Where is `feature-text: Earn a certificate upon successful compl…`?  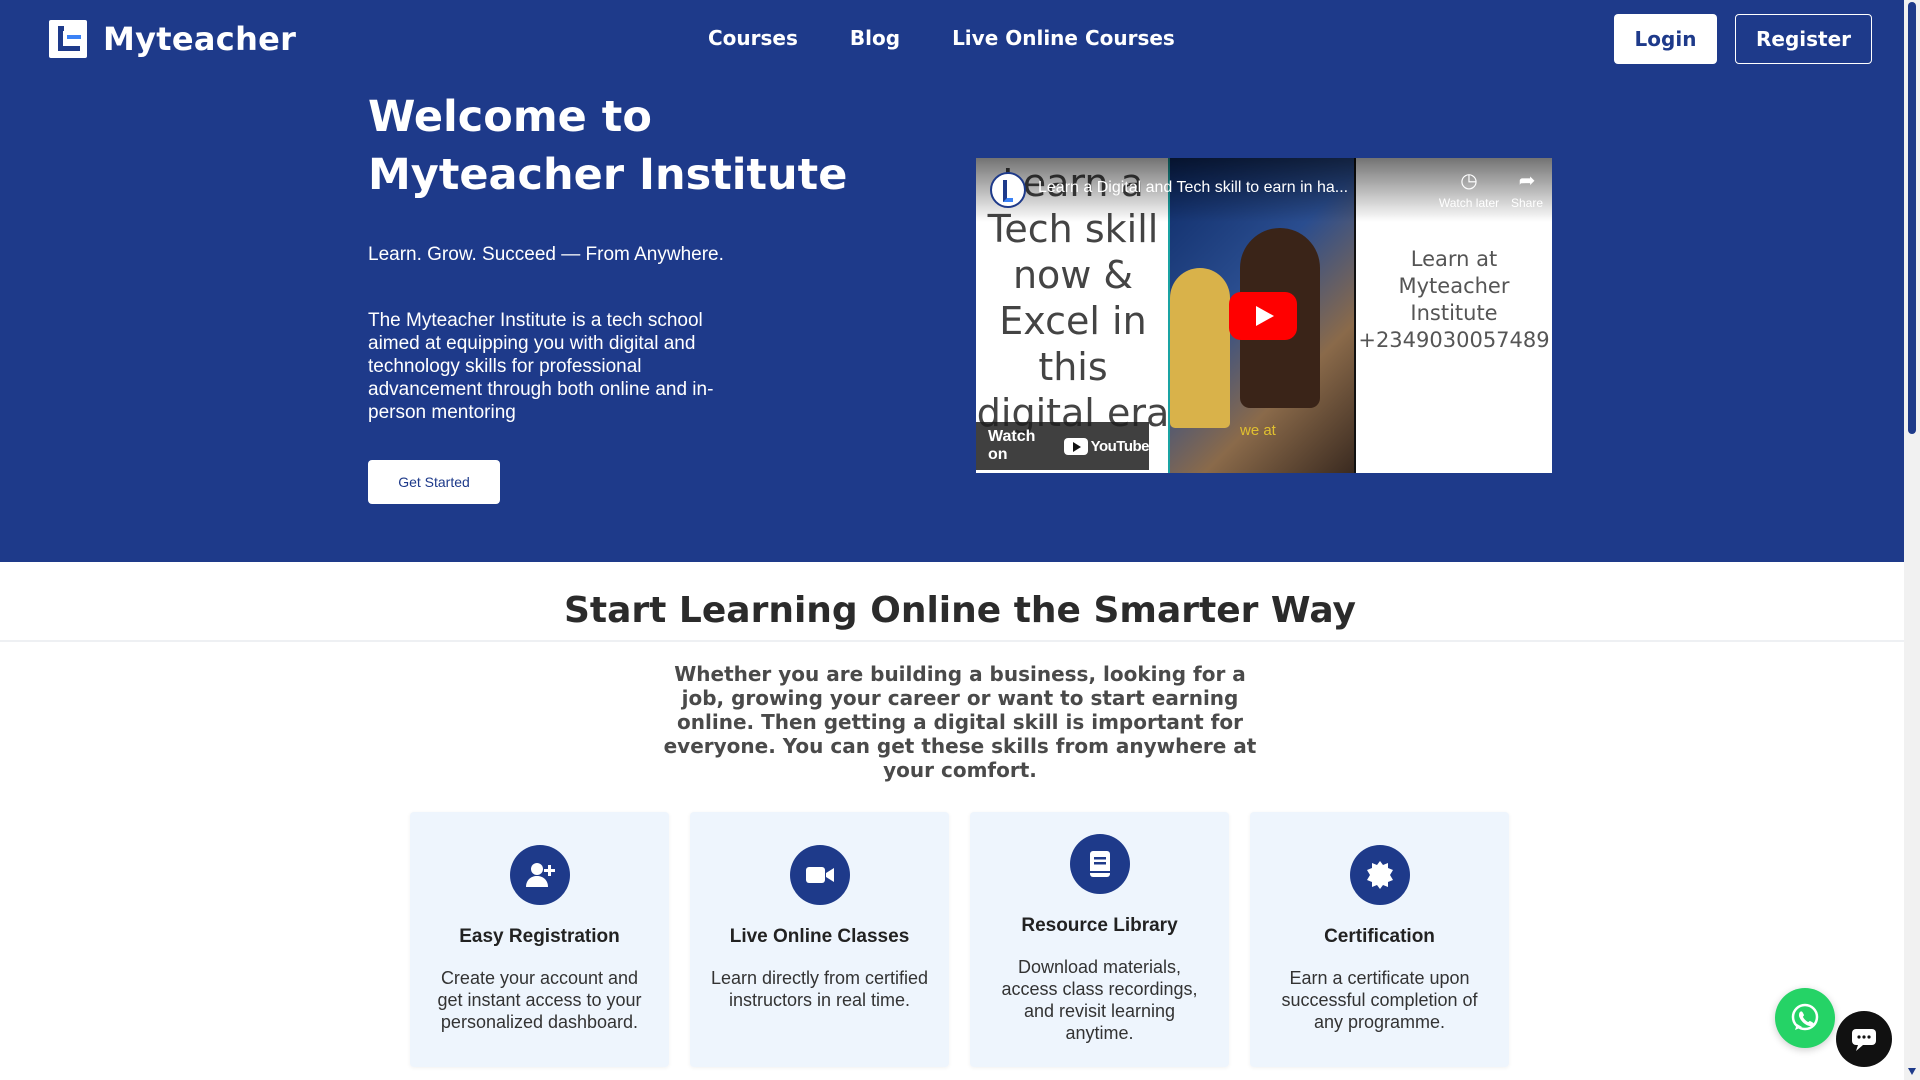 feature-text: Earn a certificate upon successful compl… is located at coordinates (1379, 1000).